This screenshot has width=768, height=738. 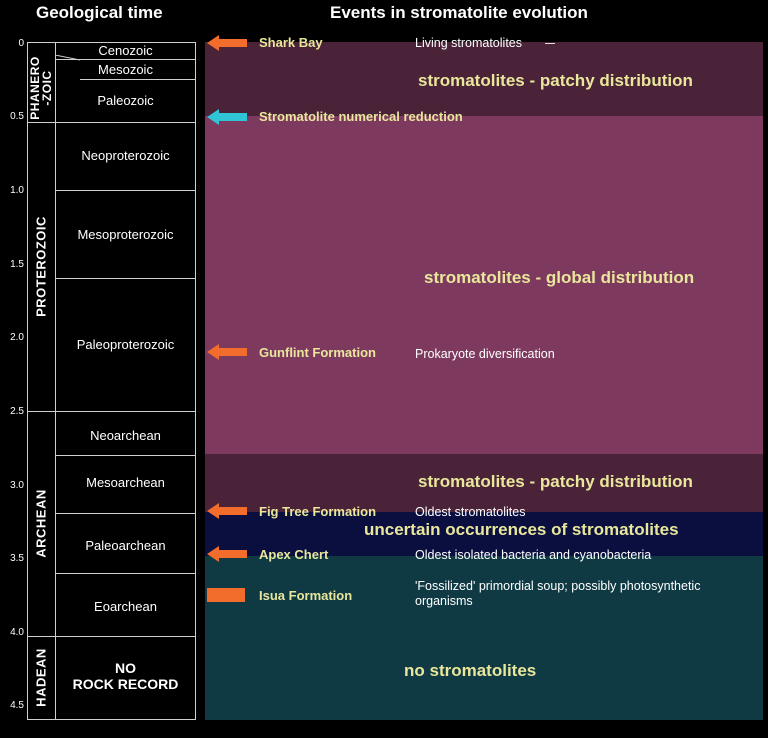 What do you see at coordinates (17, 190) in the screenshot?
I see `tick-label: 1.0` at bounding box center [17, 190].